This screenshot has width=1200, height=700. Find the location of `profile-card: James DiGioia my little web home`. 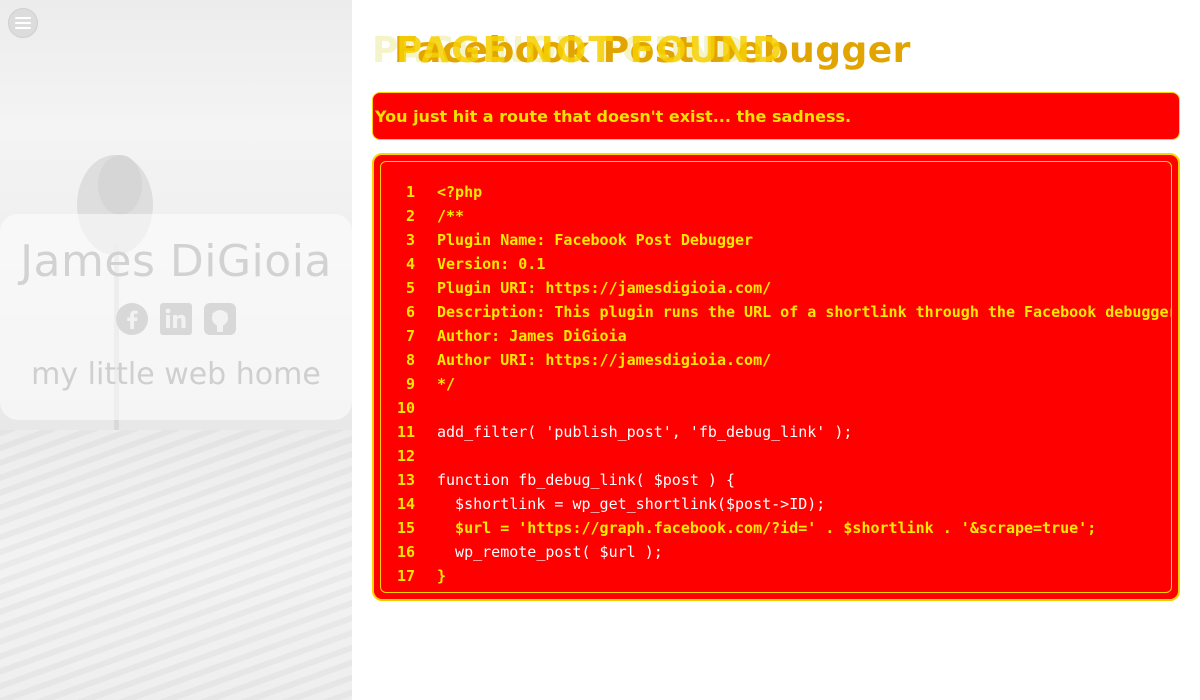

profile-card: James DiGioia my little web home is located at coordinates (176, 317).